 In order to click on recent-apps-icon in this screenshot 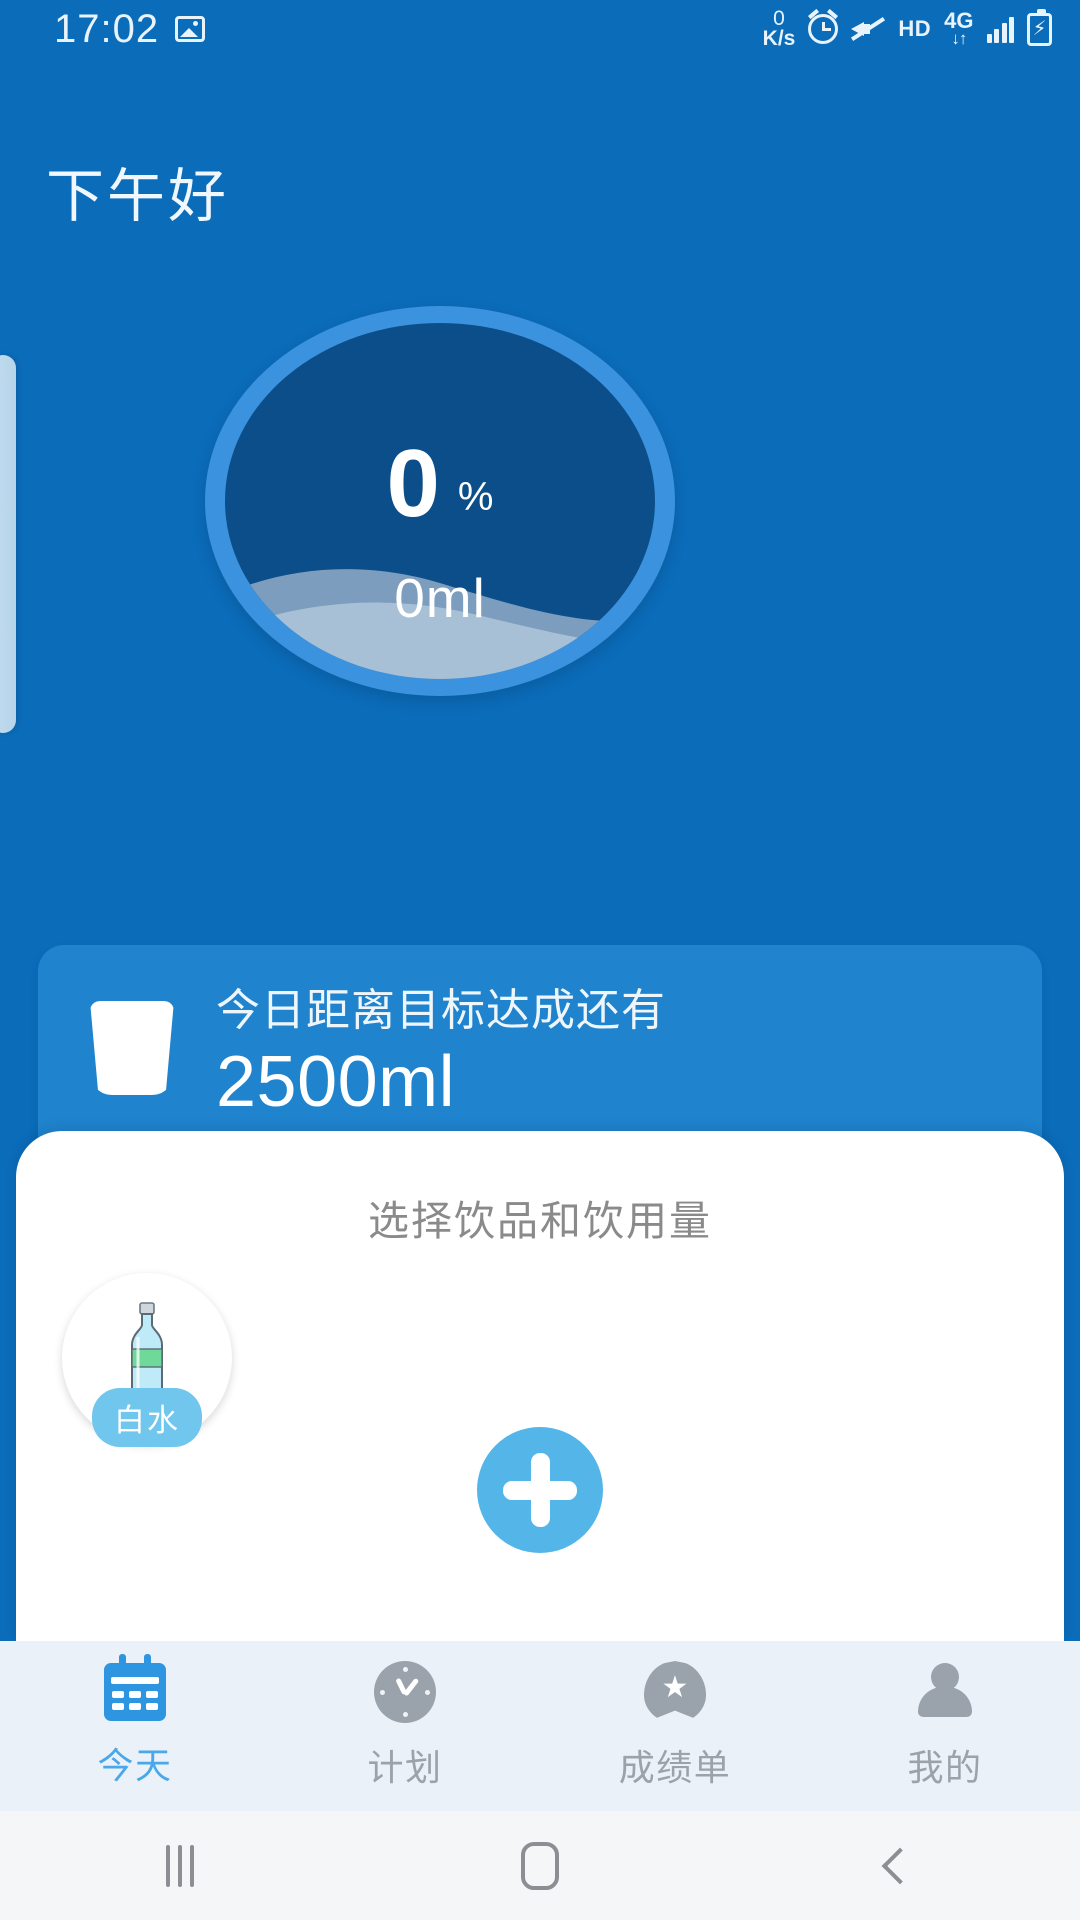, I will do `click(180, 1865)`.